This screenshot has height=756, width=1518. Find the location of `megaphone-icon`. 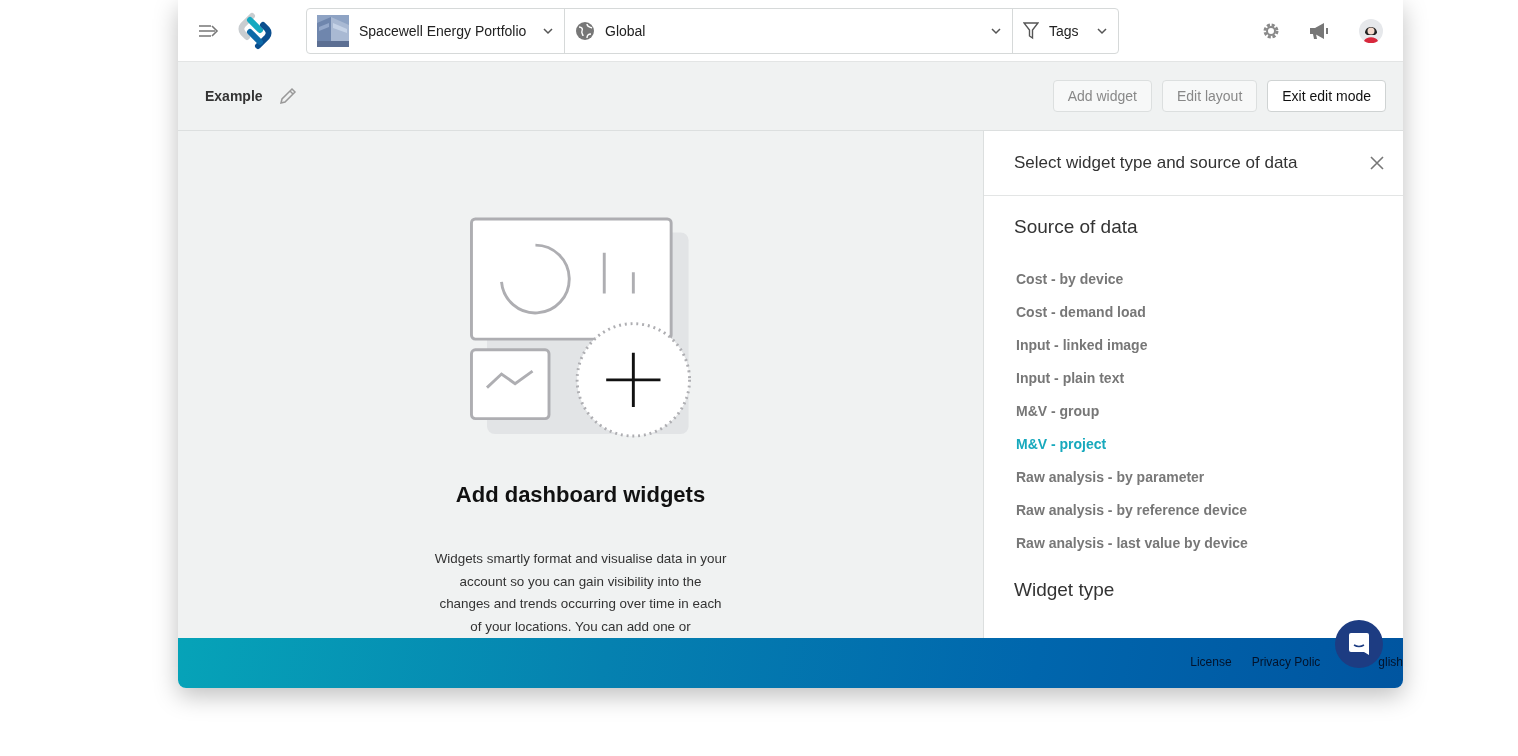

megaphone-icon is located at coordinates (1320, 30).